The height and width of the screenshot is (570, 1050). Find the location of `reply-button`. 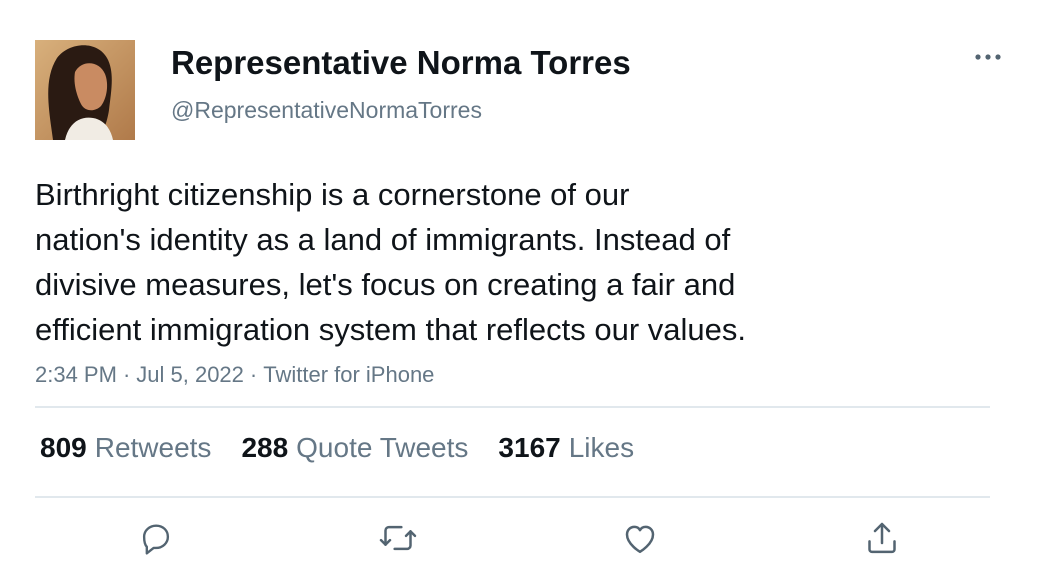

reply-button is located at coordinates (156, 538).